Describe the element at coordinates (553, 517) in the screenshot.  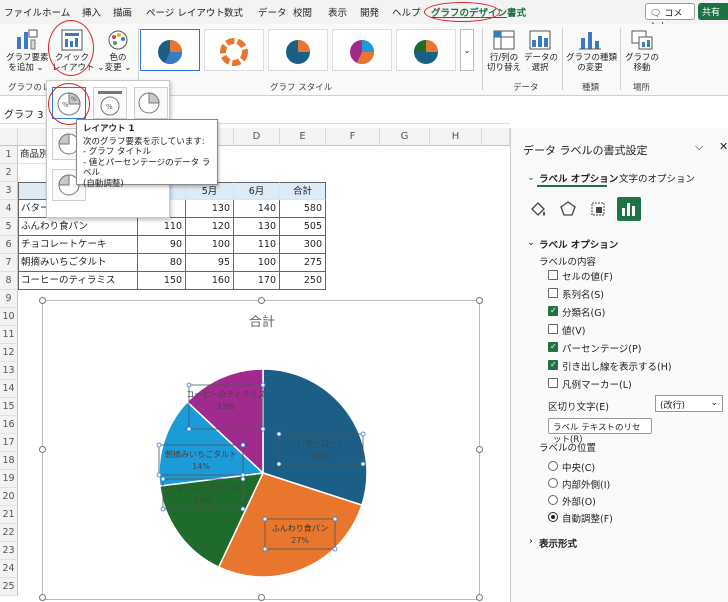
I see `position-best-fit-radio` at that location.